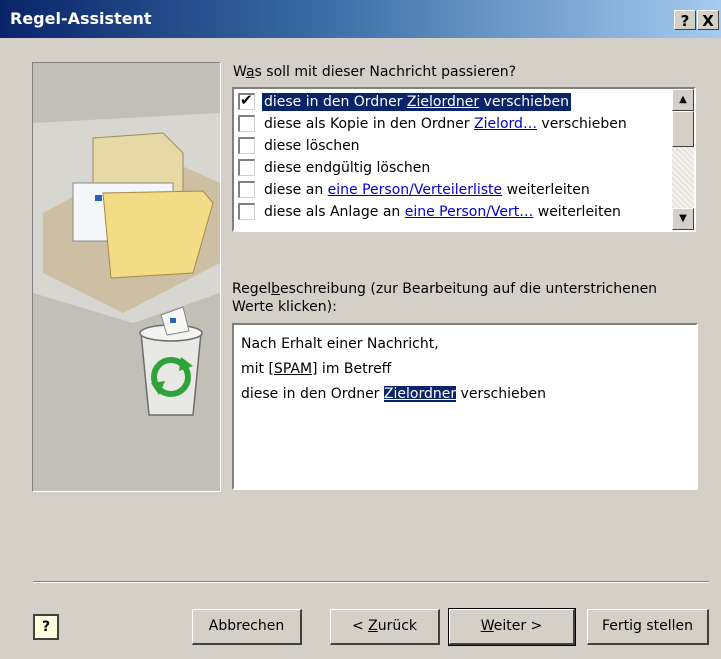  What do you see at coordinates (247, 627) in the screenshot?
I see `cancel-button: Abbrechen` at bounding box center [247, 627].